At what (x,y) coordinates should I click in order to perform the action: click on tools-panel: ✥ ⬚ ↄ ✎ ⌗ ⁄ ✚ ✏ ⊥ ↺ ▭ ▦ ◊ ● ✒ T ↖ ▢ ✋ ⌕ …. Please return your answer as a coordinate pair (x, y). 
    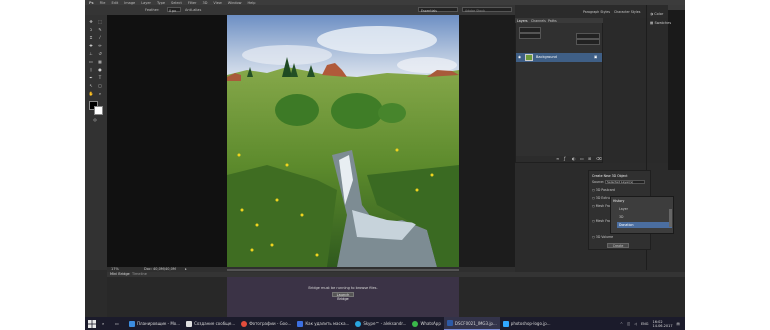
    Looking at the image, I should click on (96, 142).